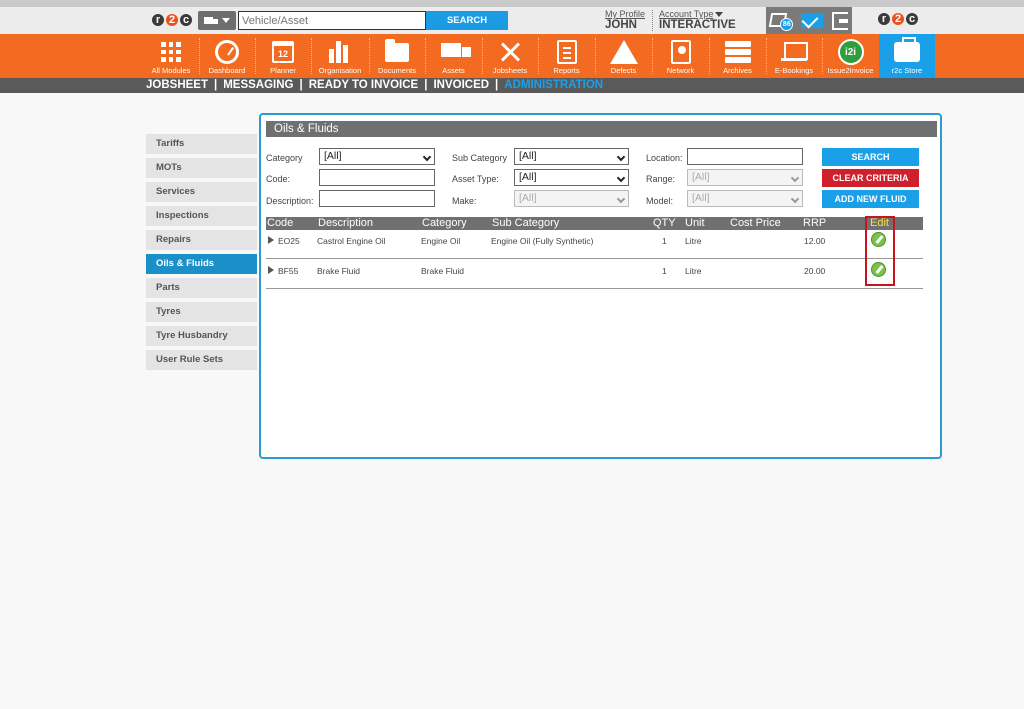 The width and height of the screenshot is (1024, 709). Describe the element at coordinates (755, 223) in the screenshot. I see `col-cost-price: Cost Price` at that location.